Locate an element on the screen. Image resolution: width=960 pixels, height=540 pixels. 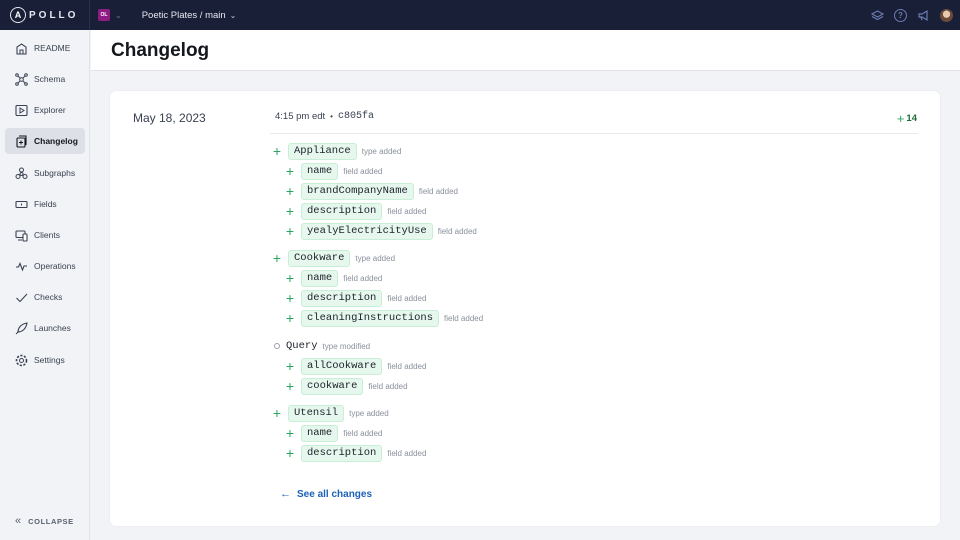
changelog-date: May 18, 2023 is located at coordinates (169, 118).